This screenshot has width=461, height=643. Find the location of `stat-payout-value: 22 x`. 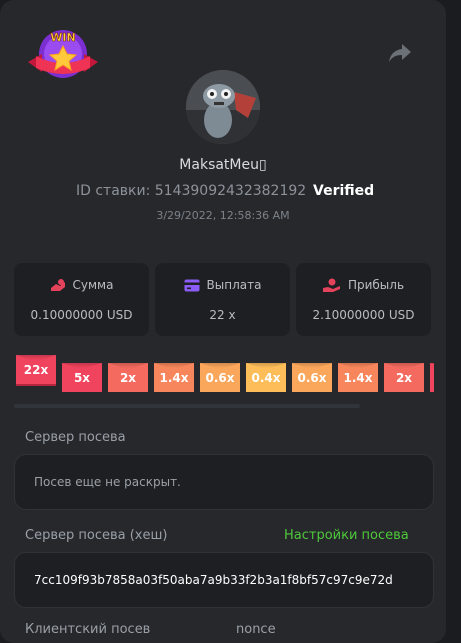

stat-payout-value: 22 x is located at coordinates (222, 315).